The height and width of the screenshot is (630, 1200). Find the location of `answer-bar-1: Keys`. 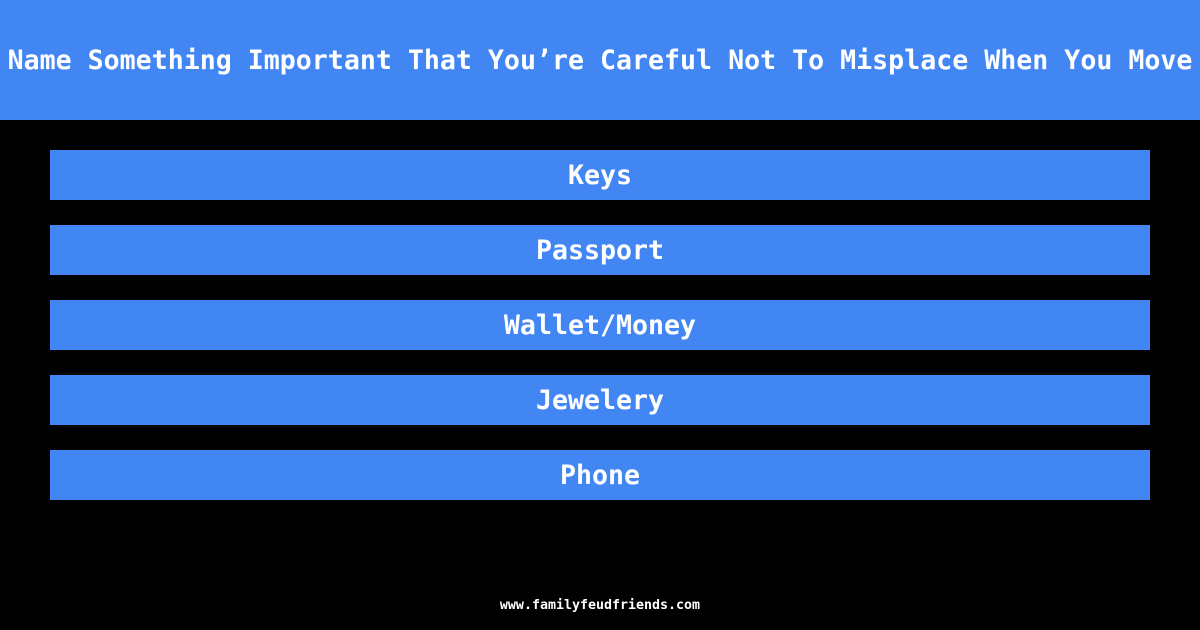

answer-bar-1: Keys is located at coordinates (600, 175).